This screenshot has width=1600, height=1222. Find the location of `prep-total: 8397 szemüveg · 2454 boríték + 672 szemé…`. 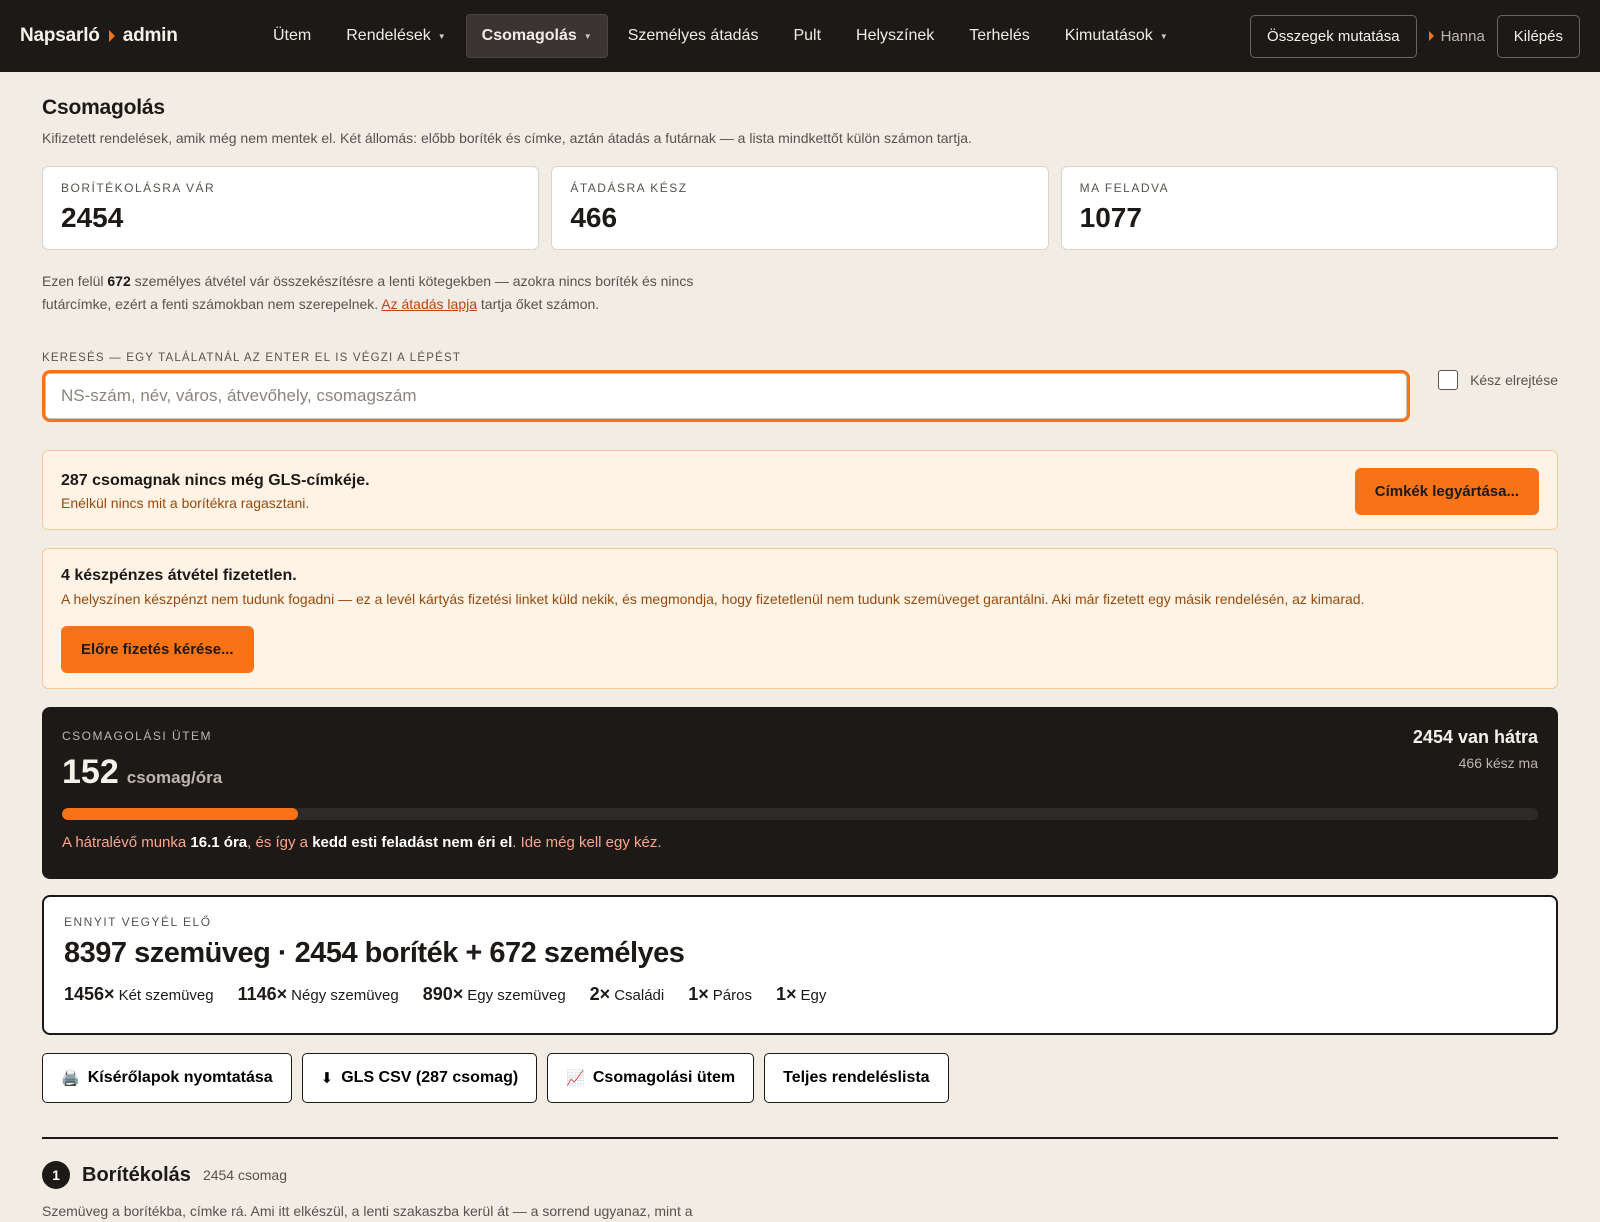

prep-total: 8397 szemüveg · 2454 boríték + 672 szemé… is located at coordinates (374, 953).